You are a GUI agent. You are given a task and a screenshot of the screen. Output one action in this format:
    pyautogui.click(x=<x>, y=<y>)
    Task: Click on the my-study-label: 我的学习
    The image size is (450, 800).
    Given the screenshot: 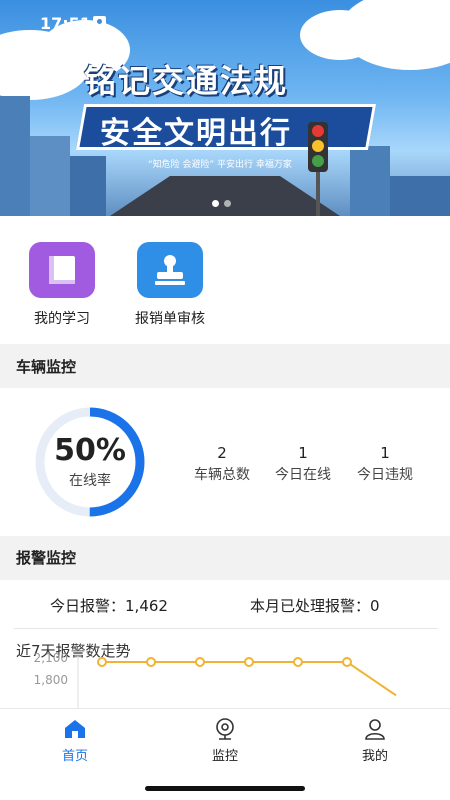 What is the action you would take?
    pyautogui.click(x=62, y=319)
    